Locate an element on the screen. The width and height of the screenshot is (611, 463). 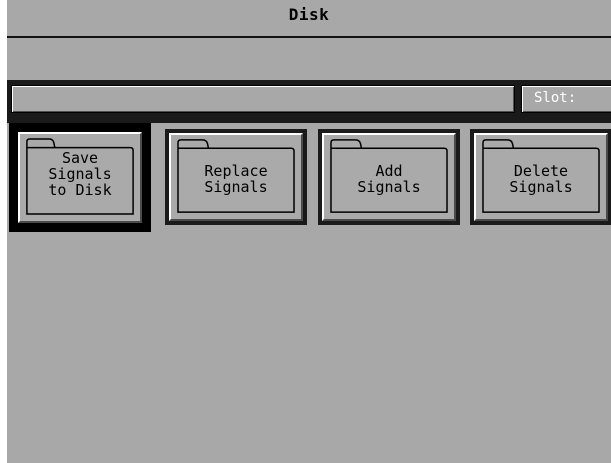
delete-signals-button: Delete Signals is located at coordinates (540, 177).